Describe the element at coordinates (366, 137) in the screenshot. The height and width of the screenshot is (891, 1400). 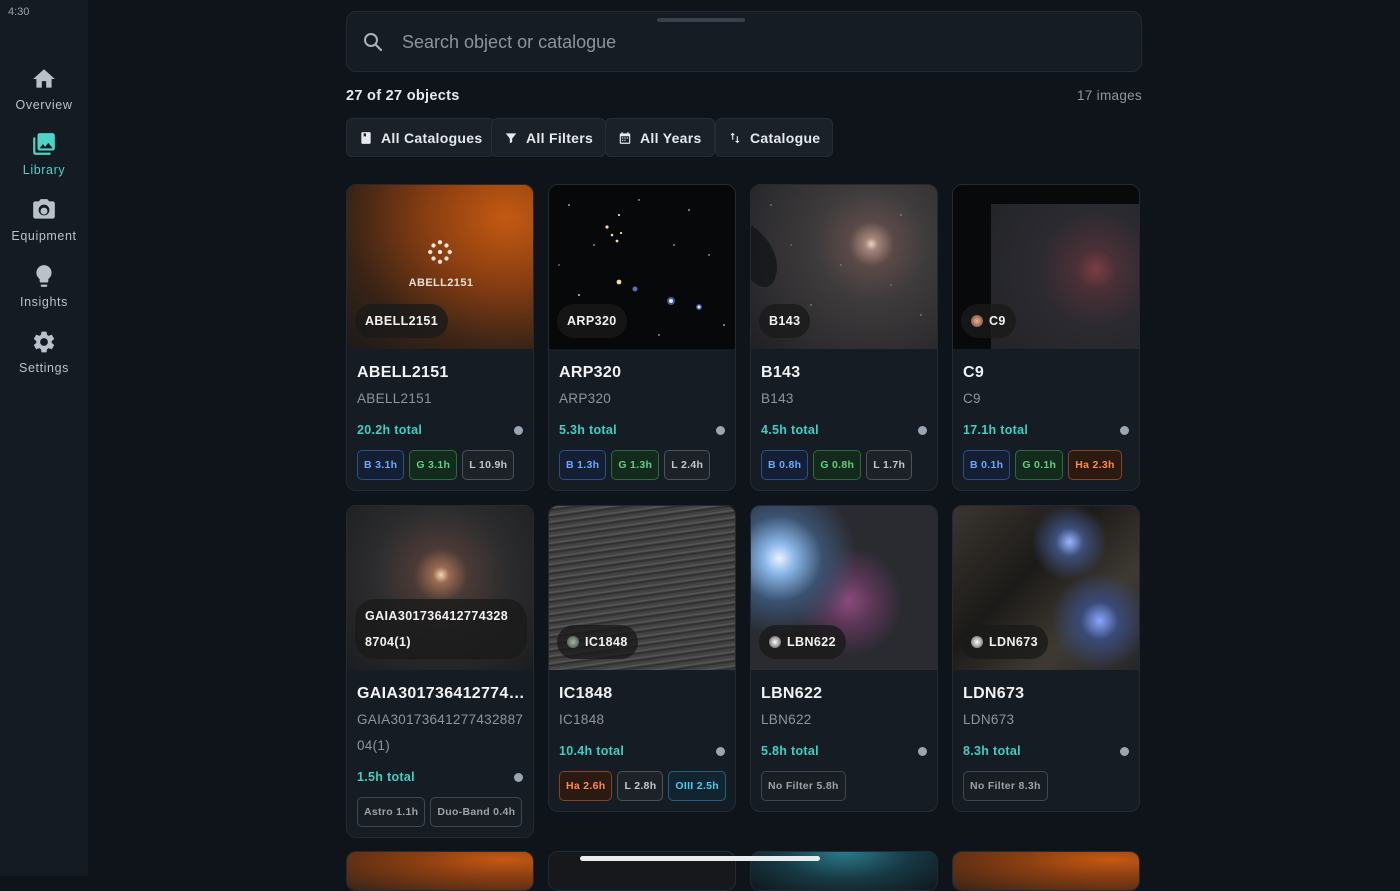
I see `book-icon` at that location.